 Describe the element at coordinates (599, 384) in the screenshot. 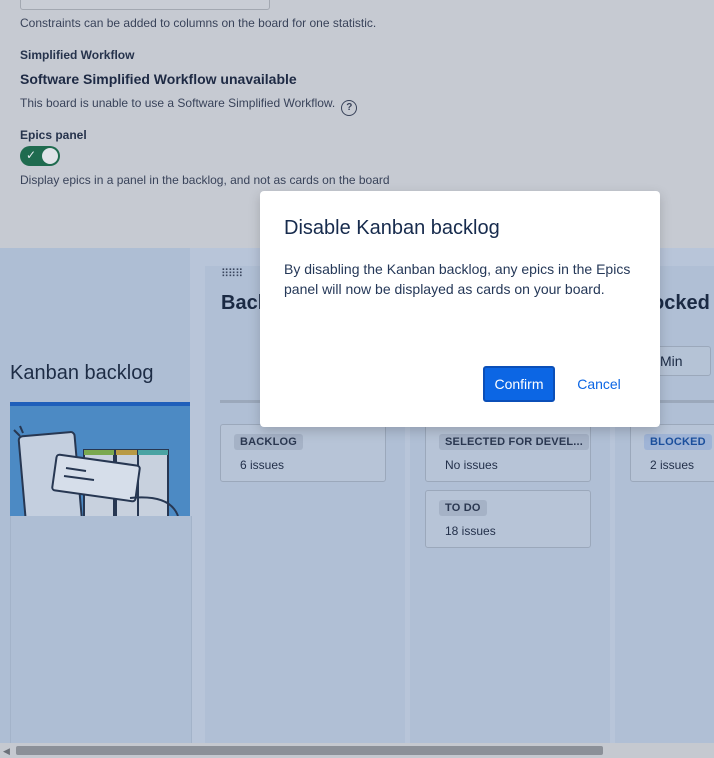

I see `cancel-button: Cancel` at that location.